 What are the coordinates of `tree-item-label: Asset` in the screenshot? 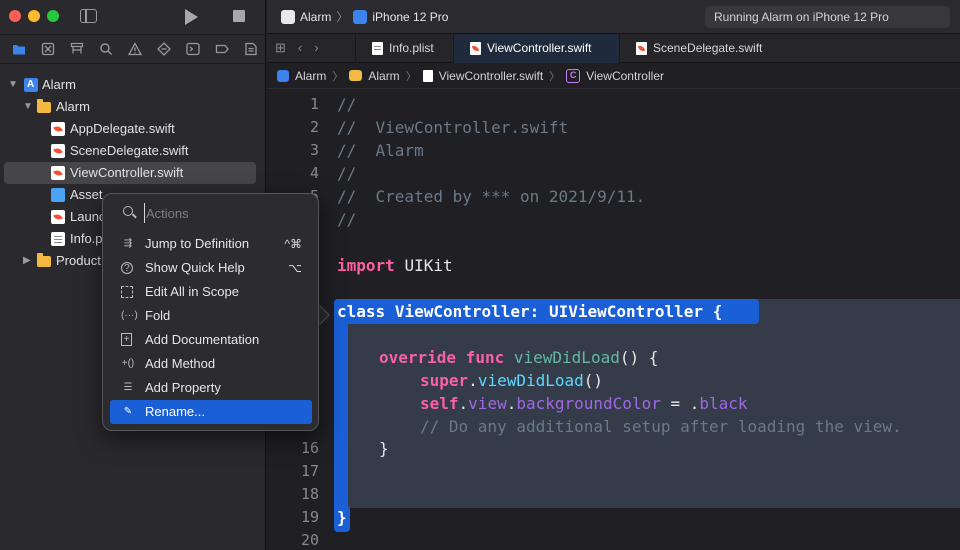 It's located at (86, 194).